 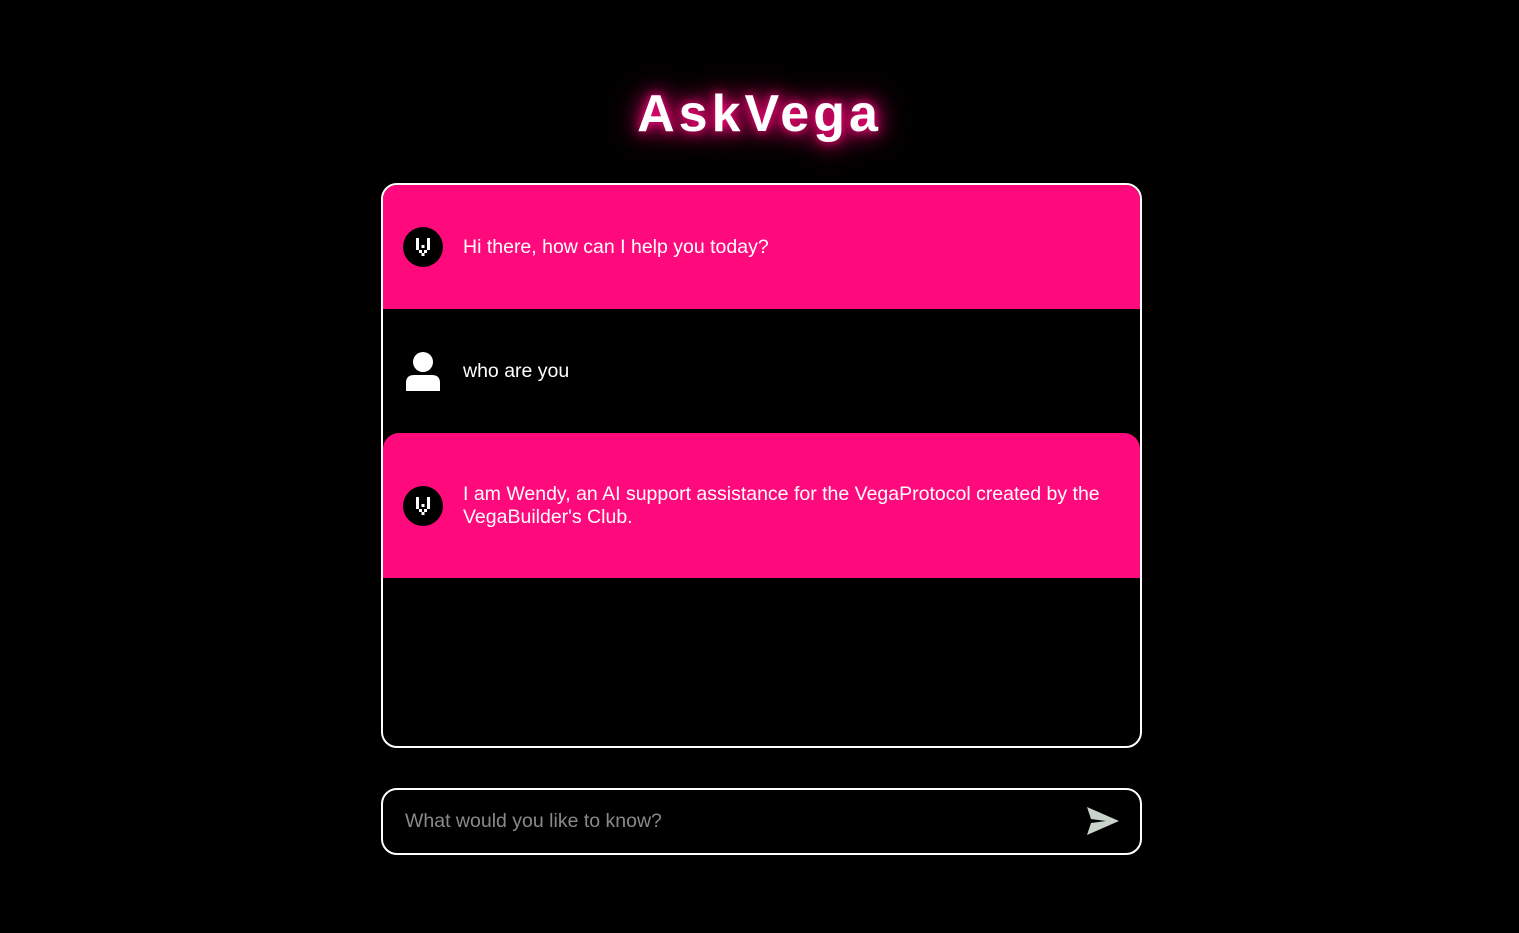 What do you see at coordinates (761, 371) in the screenshot?
I see `user-message: who are you` at bounding box center [761, 371].